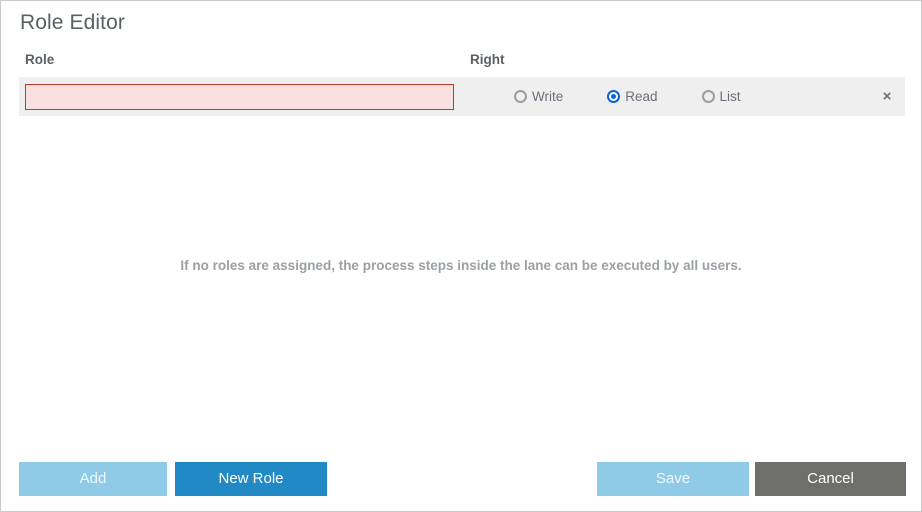 This screenshot has width=922, height=512. What do you see at coordinates (887, 97) in the screenshot?
I see `close-icon: ×` at bounding box center [887, 97].